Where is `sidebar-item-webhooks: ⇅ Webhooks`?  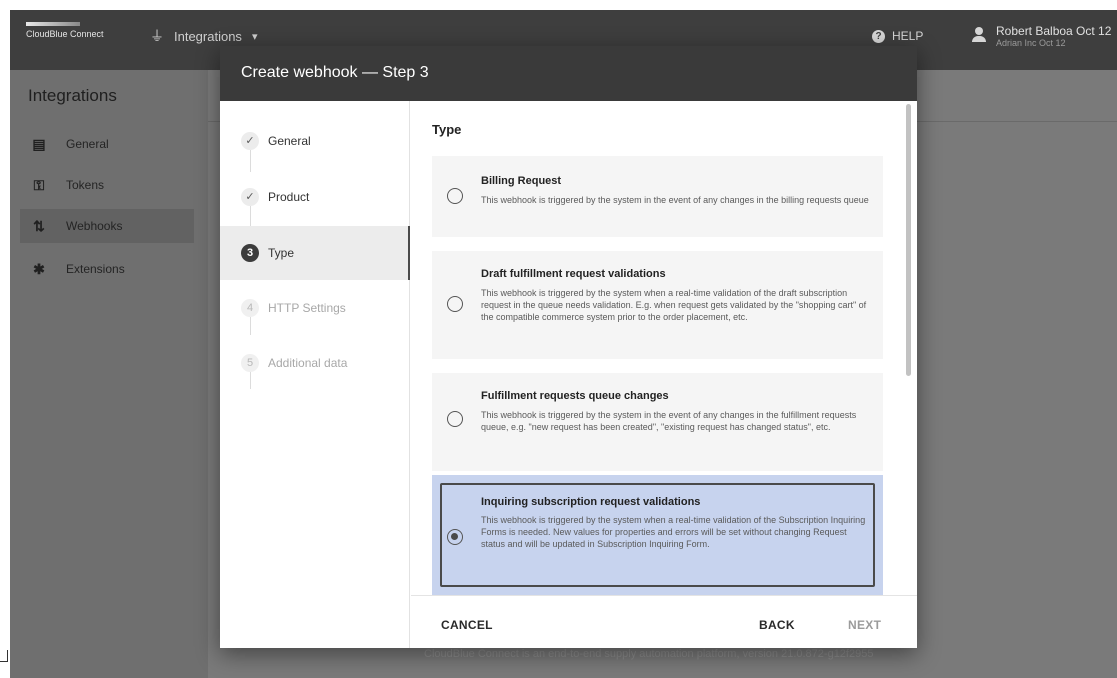 sidebar-item-webhooks: ⇅ Webhooks is located at coordinates (107, 226).